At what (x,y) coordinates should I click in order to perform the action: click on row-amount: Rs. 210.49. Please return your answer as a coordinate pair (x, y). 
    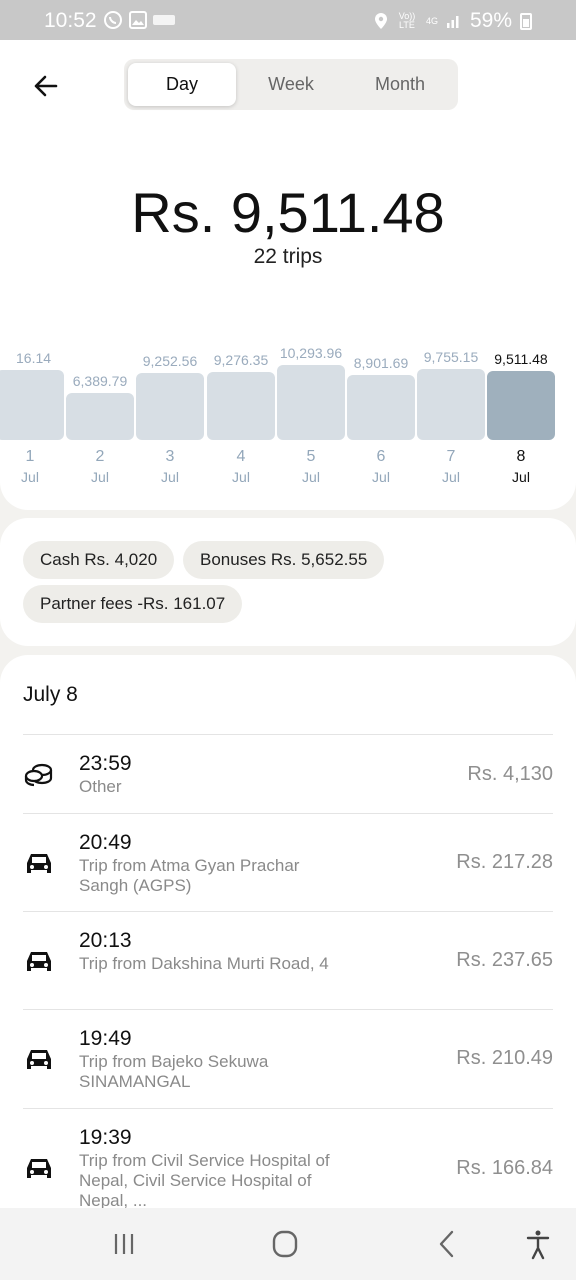
    Looking at the image, I should click on (504, 1058).